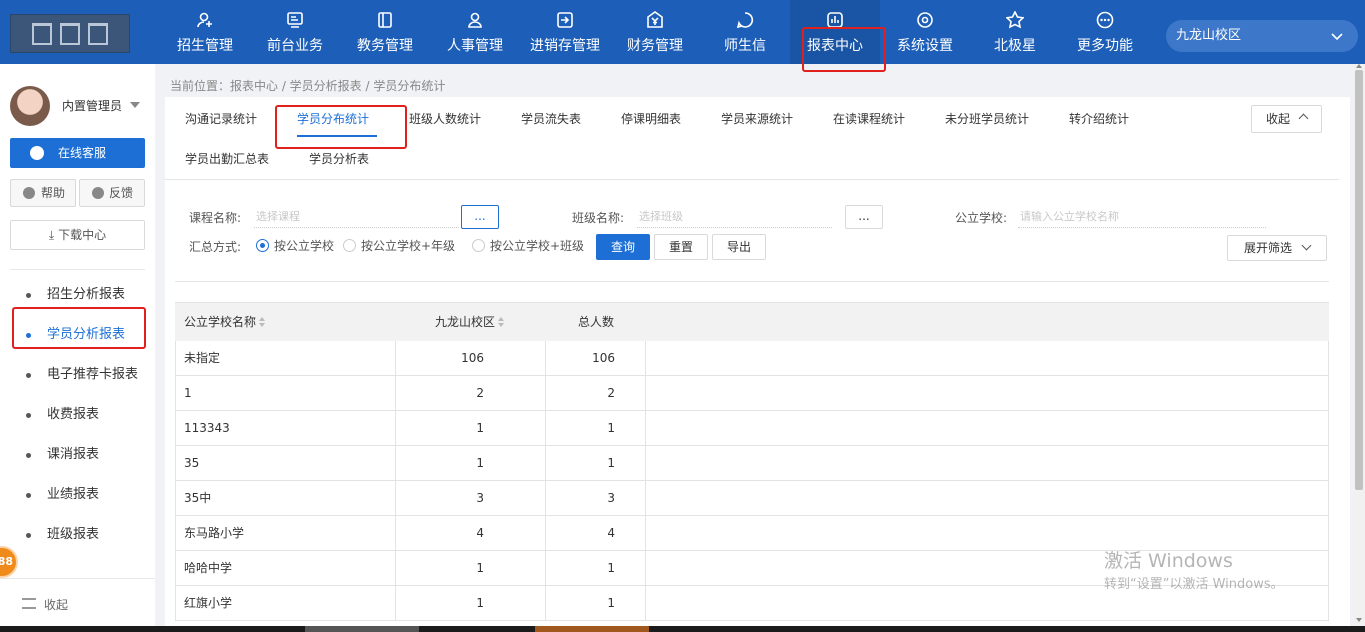 Image resolution: width=1365 pixels, height=632 pixels. What do you see at coordinates (551, 119) in the screenshot?
I see `tab-student-churn: 学员流失表` at bounding box center [551, 119].